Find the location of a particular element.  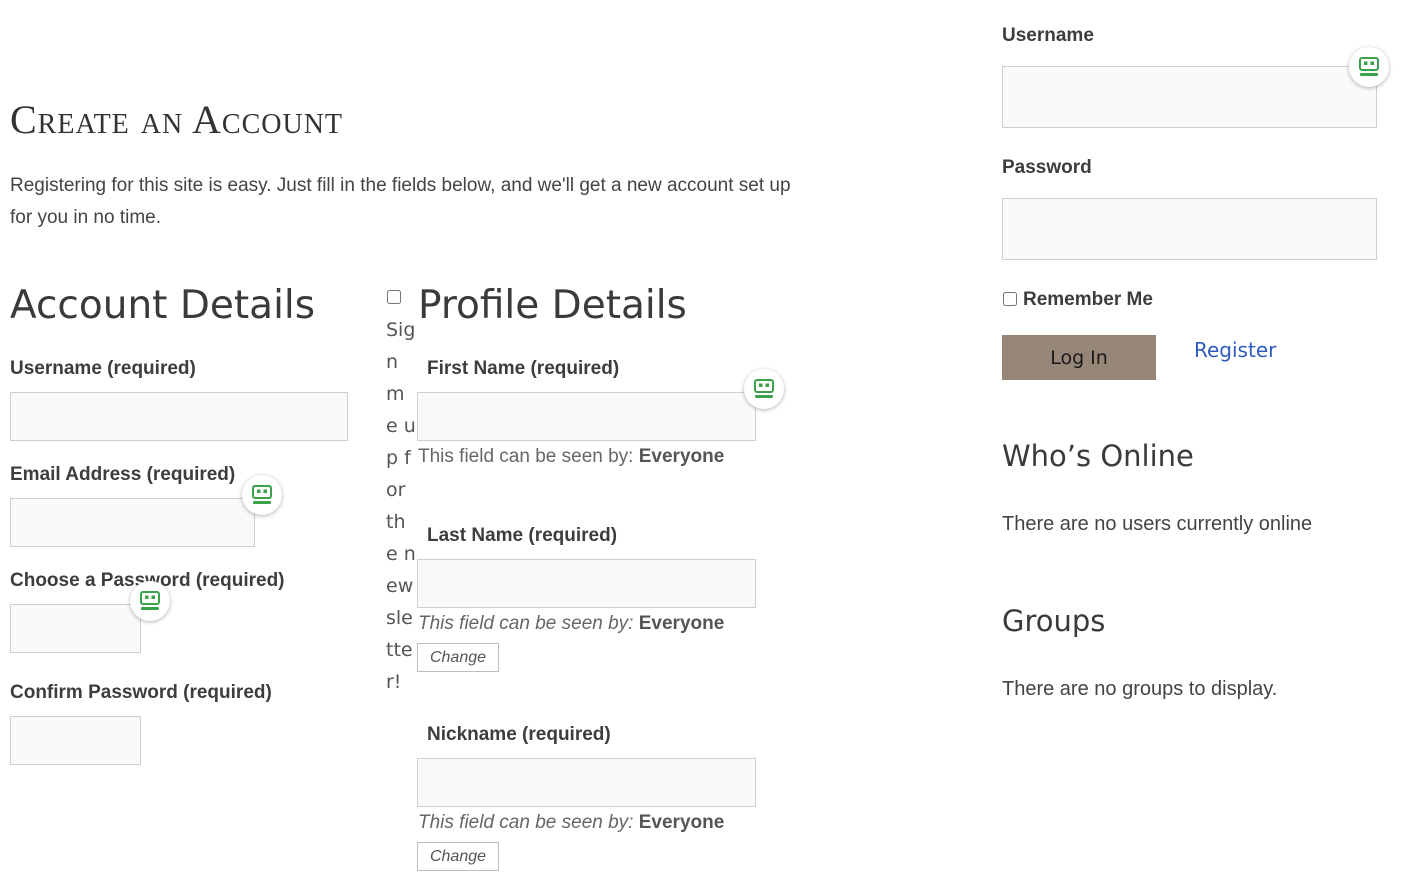

nickname-input is located at coordinates (586, 782).